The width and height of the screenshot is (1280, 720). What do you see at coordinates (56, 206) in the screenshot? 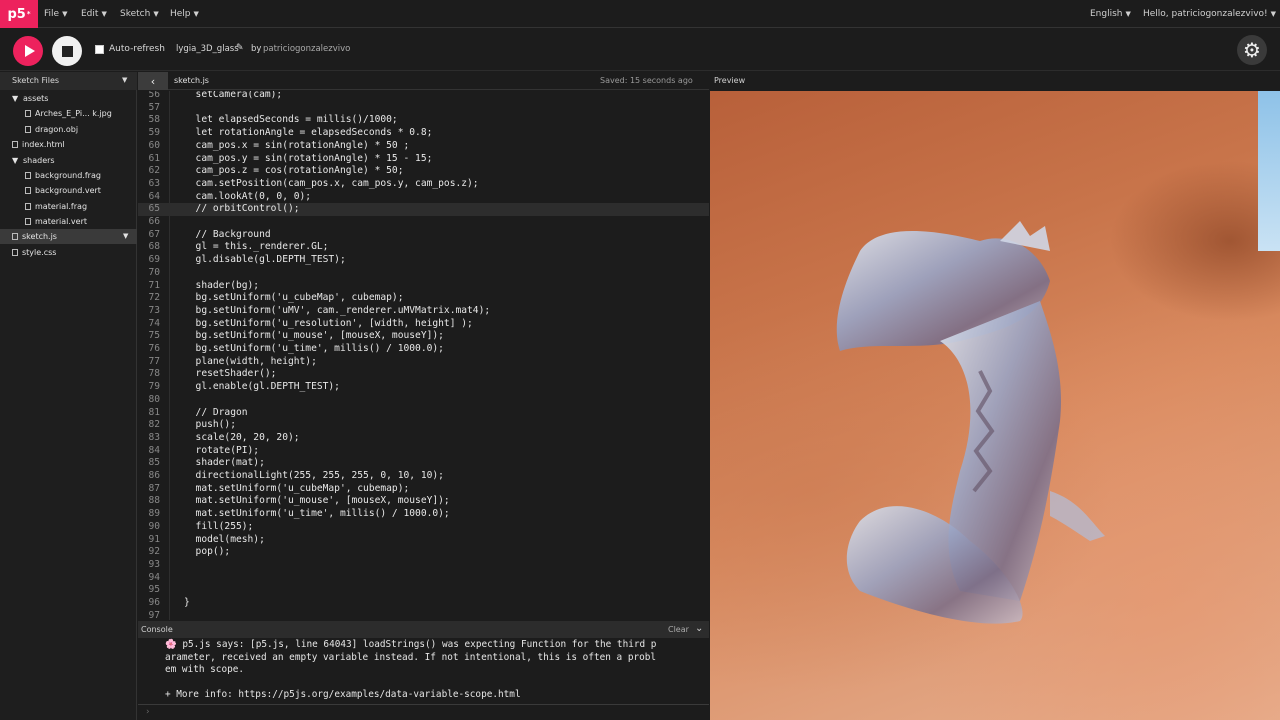
I see `sidebar-item-material-frag: material.frag` at bounding box center [56, 206].